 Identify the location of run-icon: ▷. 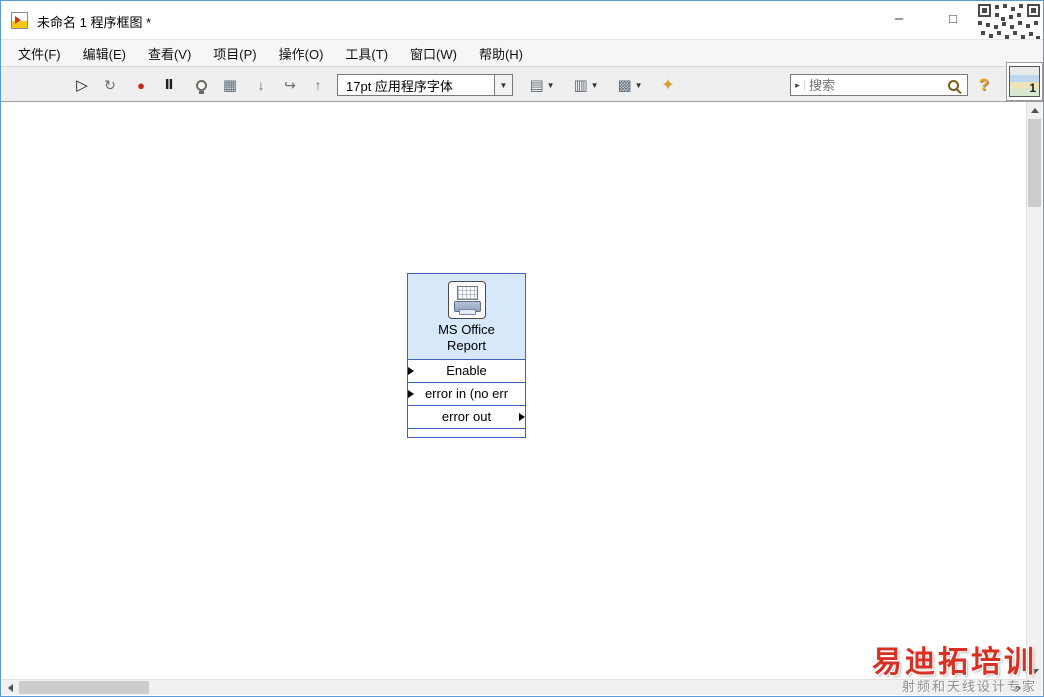
(82, 85).